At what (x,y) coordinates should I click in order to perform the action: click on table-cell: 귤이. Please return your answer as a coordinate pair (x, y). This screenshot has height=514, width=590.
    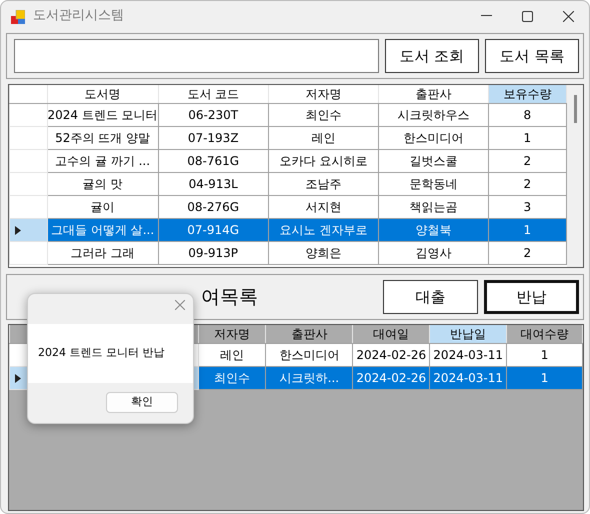
    Looking at the image, I should click on (102, 207).